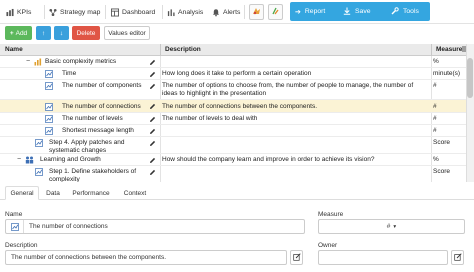 The height and width of the screenshot is (272, 474). I want to click on tab-context: Context, so click(135, 193).